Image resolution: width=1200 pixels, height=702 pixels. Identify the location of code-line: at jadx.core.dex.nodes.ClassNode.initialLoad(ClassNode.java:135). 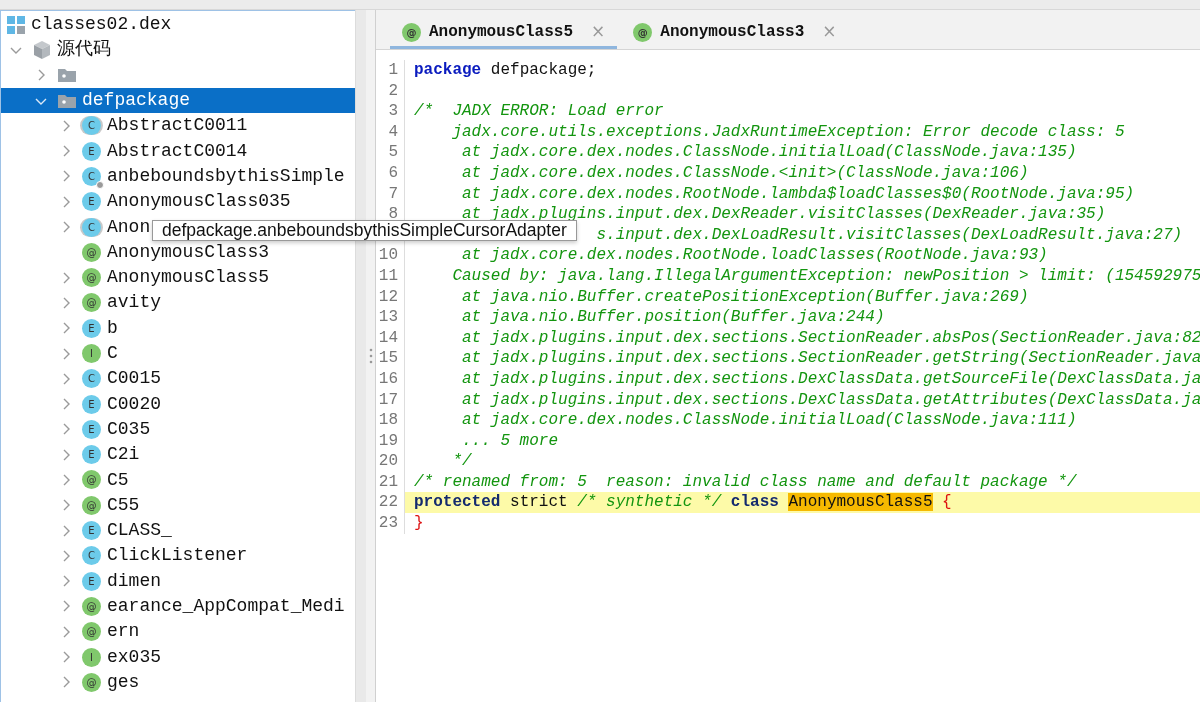
(769, 152).